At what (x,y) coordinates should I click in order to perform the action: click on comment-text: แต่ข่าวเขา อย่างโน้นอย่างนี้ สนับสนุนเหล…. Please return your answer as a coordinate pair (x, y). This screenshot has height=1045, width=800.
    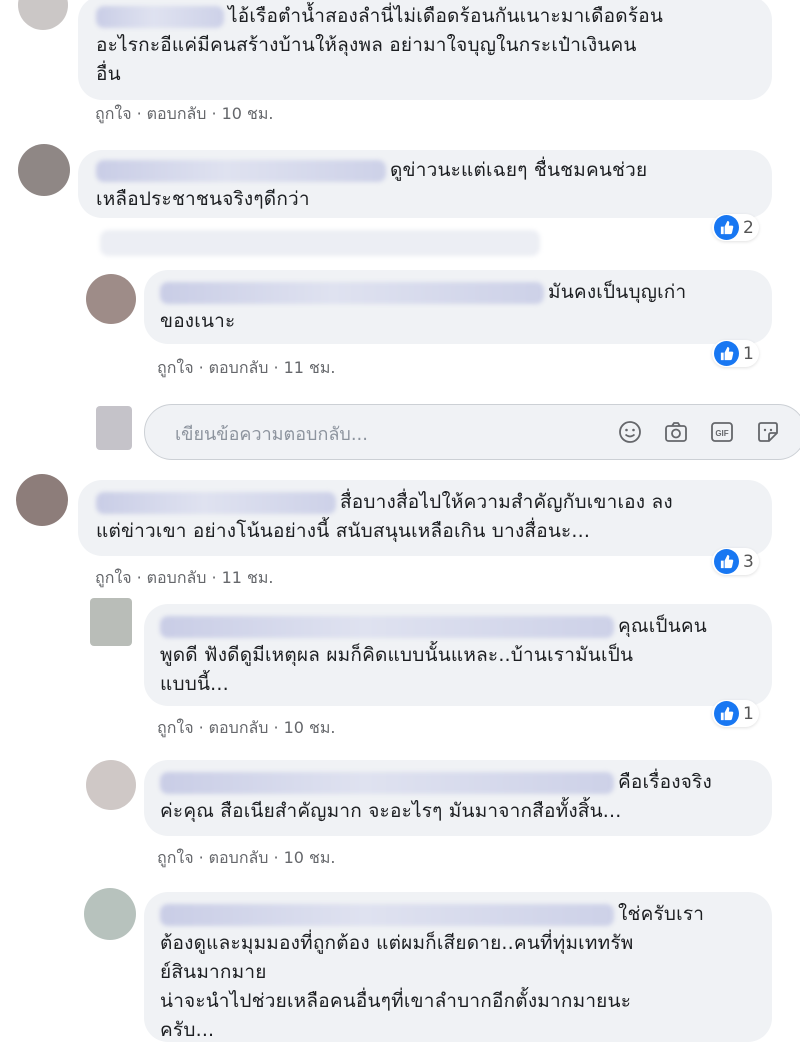
    Looking at the image, I should click on (343, 531).